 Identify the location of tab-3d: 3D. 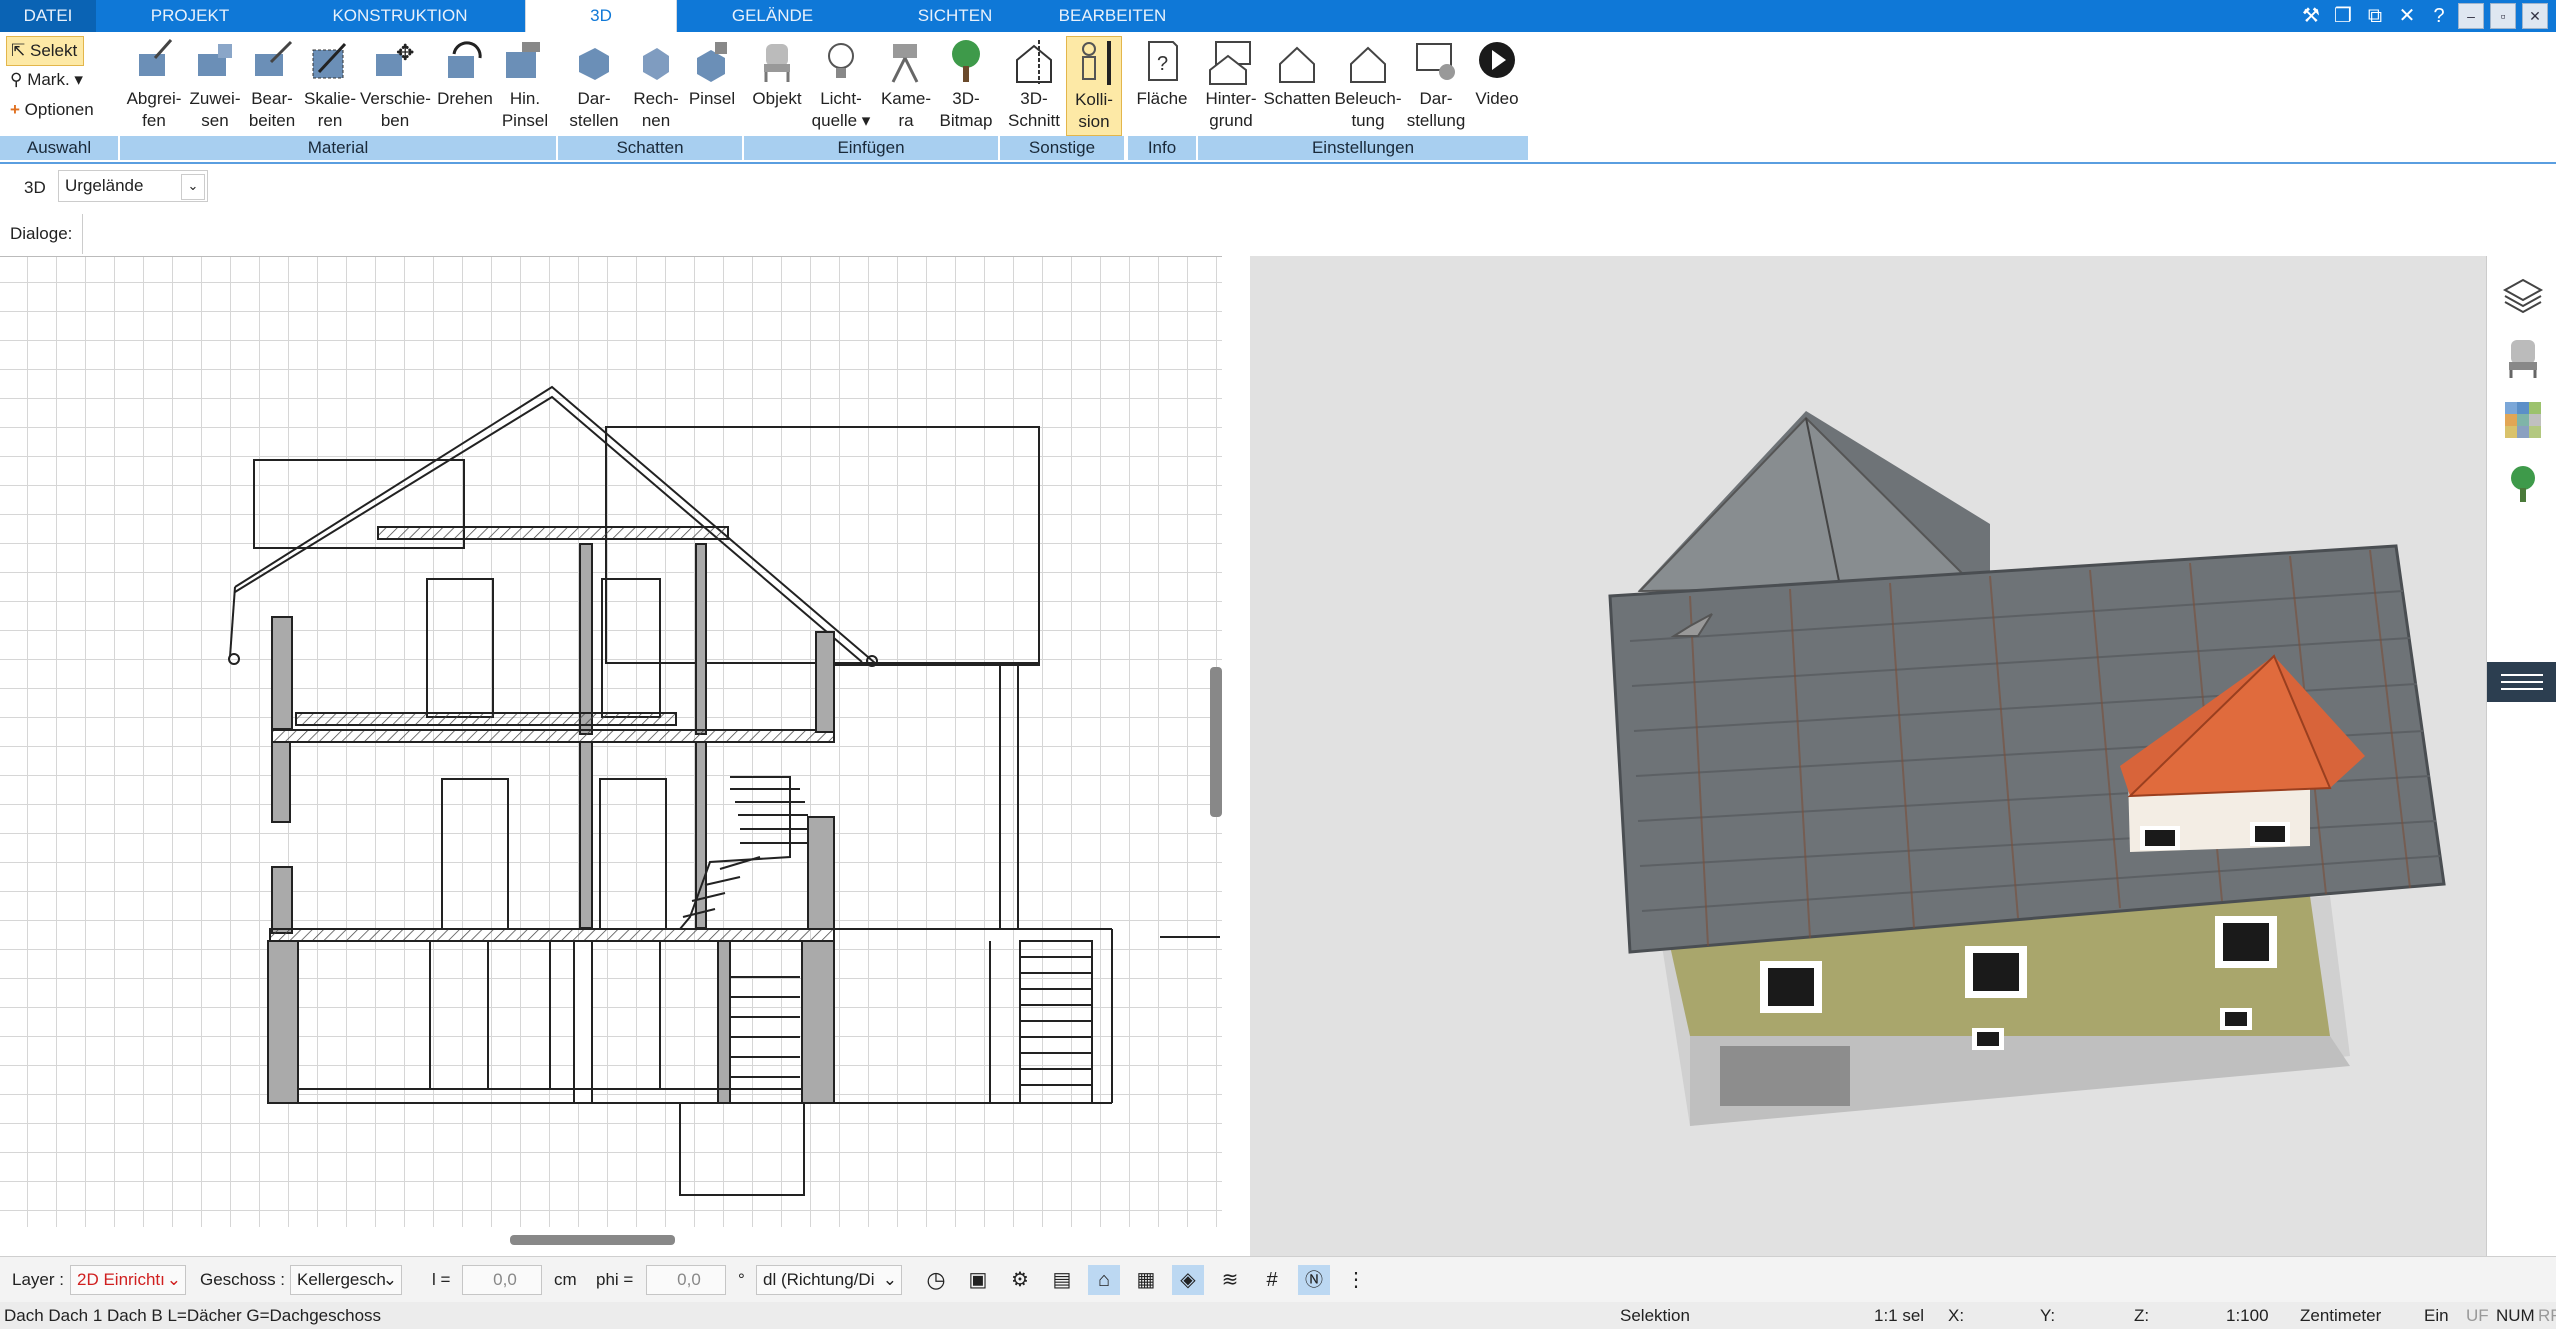
(601, 16).